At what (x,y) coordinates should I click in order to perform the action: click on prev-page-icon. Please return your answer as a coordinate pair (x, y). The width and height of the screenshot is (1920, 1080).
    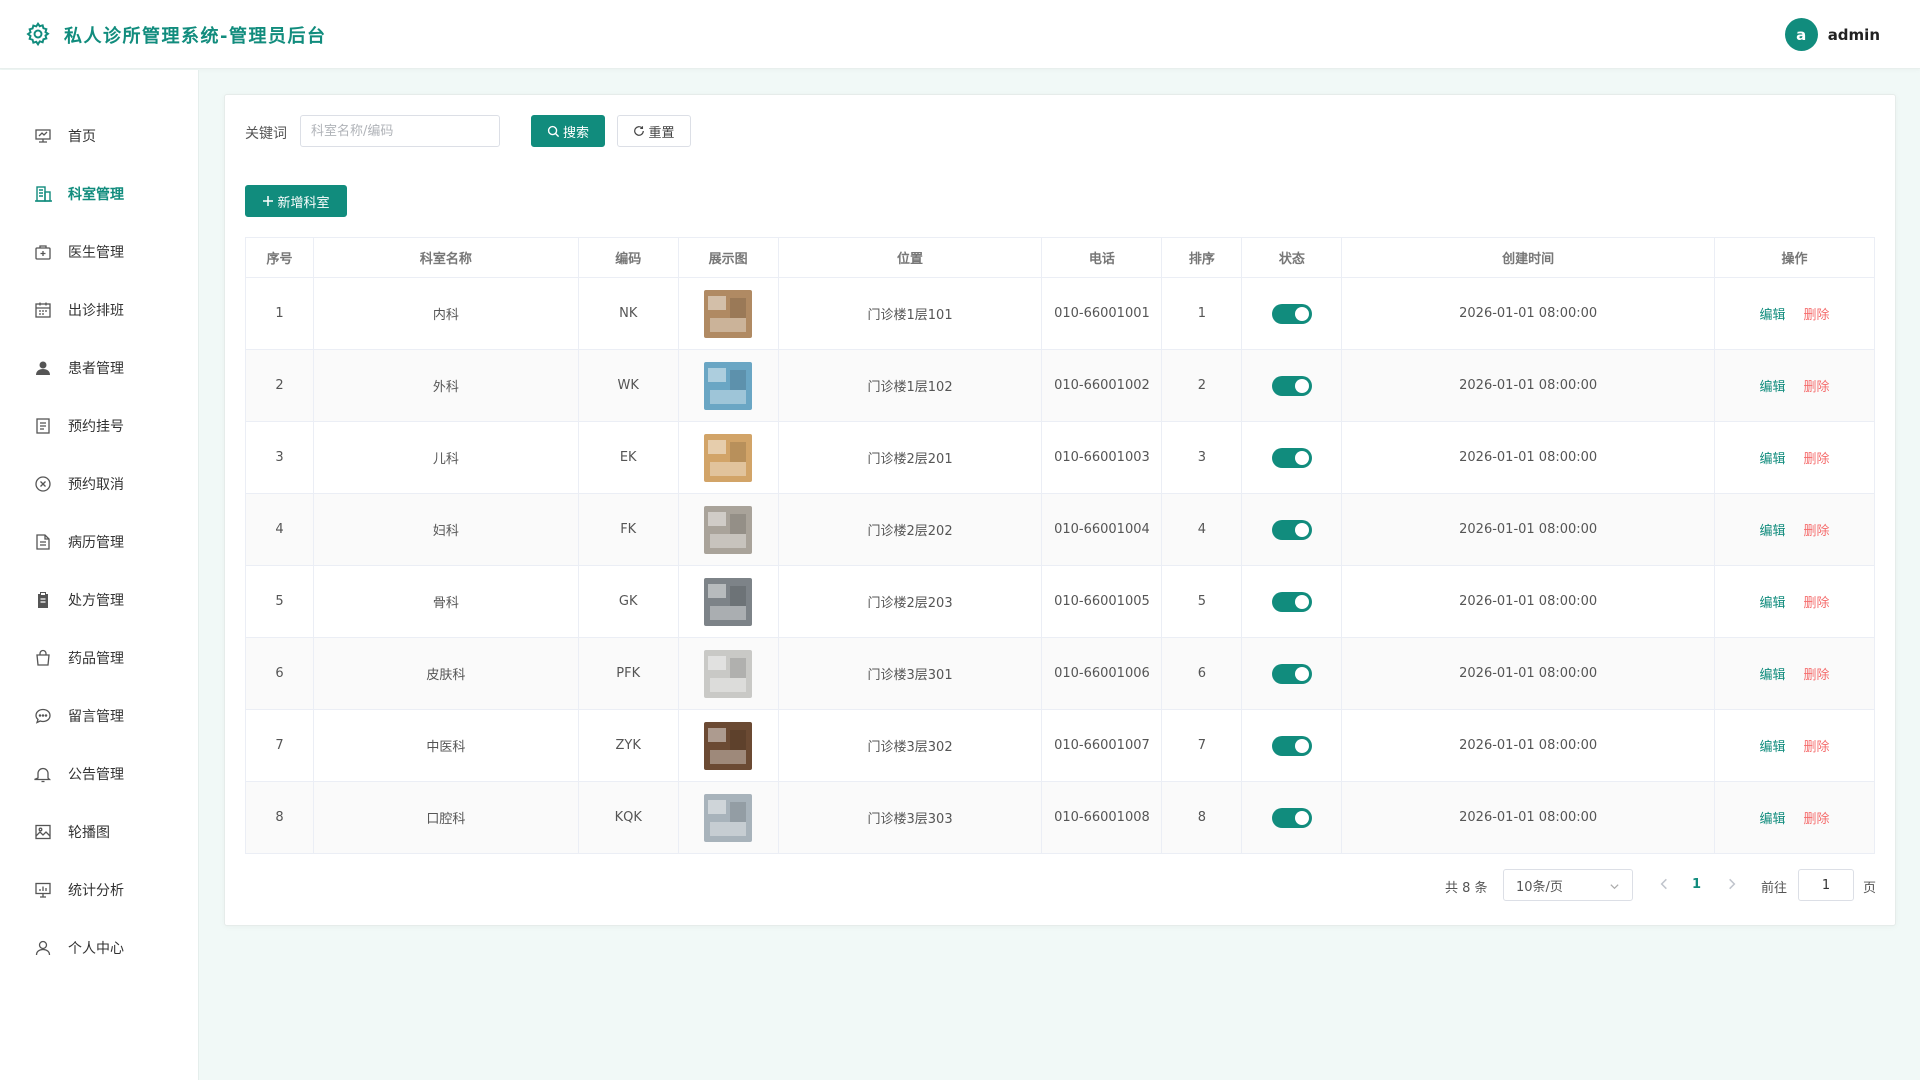
    Looking at the image, I should click on (1664, 884).